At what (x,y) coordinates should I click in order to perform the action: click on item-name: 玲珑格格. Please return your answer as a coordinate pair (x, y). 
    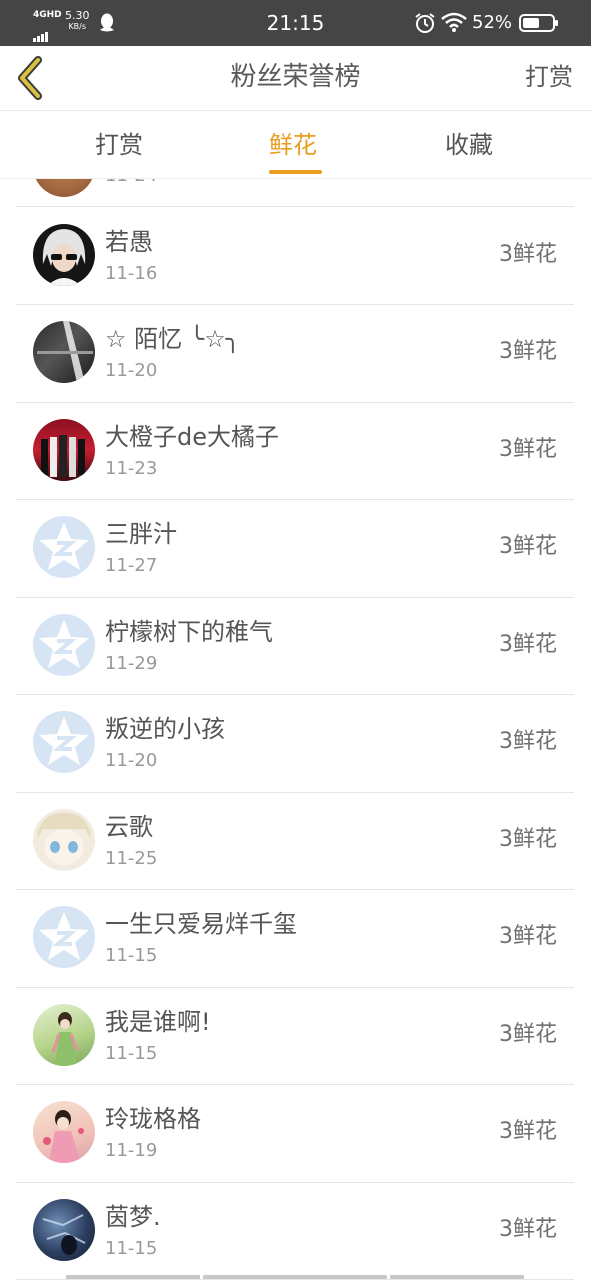
    Looking at the image, I should click on (153, 1119).